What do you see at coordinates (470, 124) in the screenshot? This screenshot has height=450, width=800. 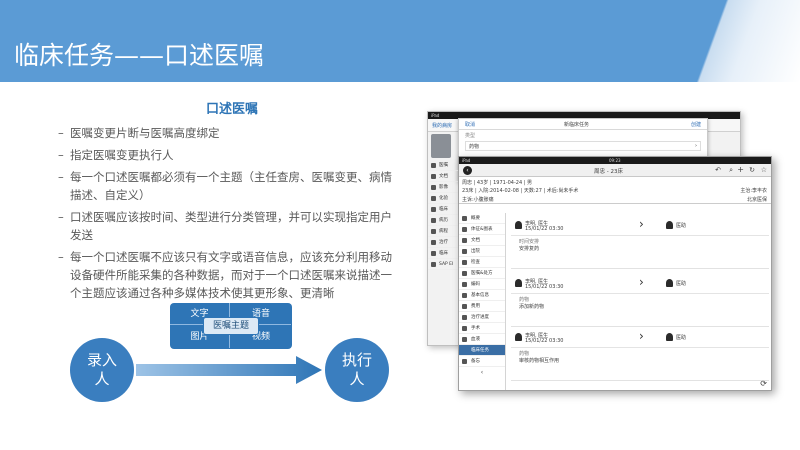 I see `cancel-button: 取消` at bounding box center [470, 124].